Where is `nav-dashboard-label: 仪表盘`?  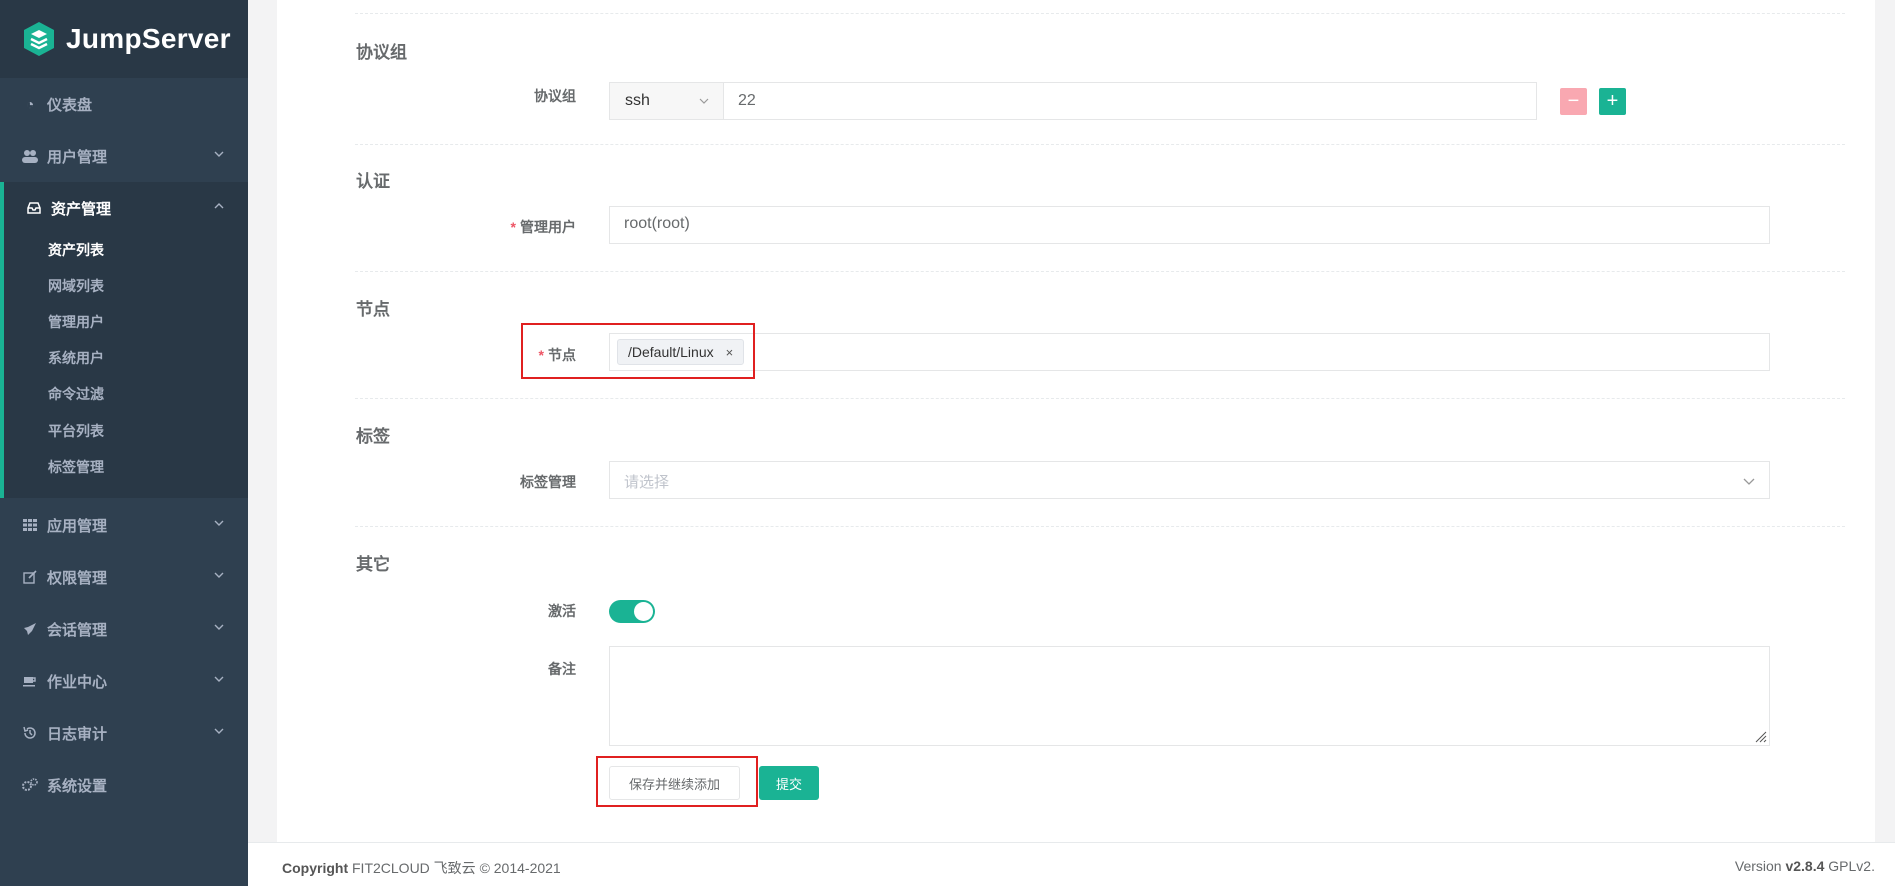 nav-dashboard-label: 仪表盘 is located at coordinates (70, 105).